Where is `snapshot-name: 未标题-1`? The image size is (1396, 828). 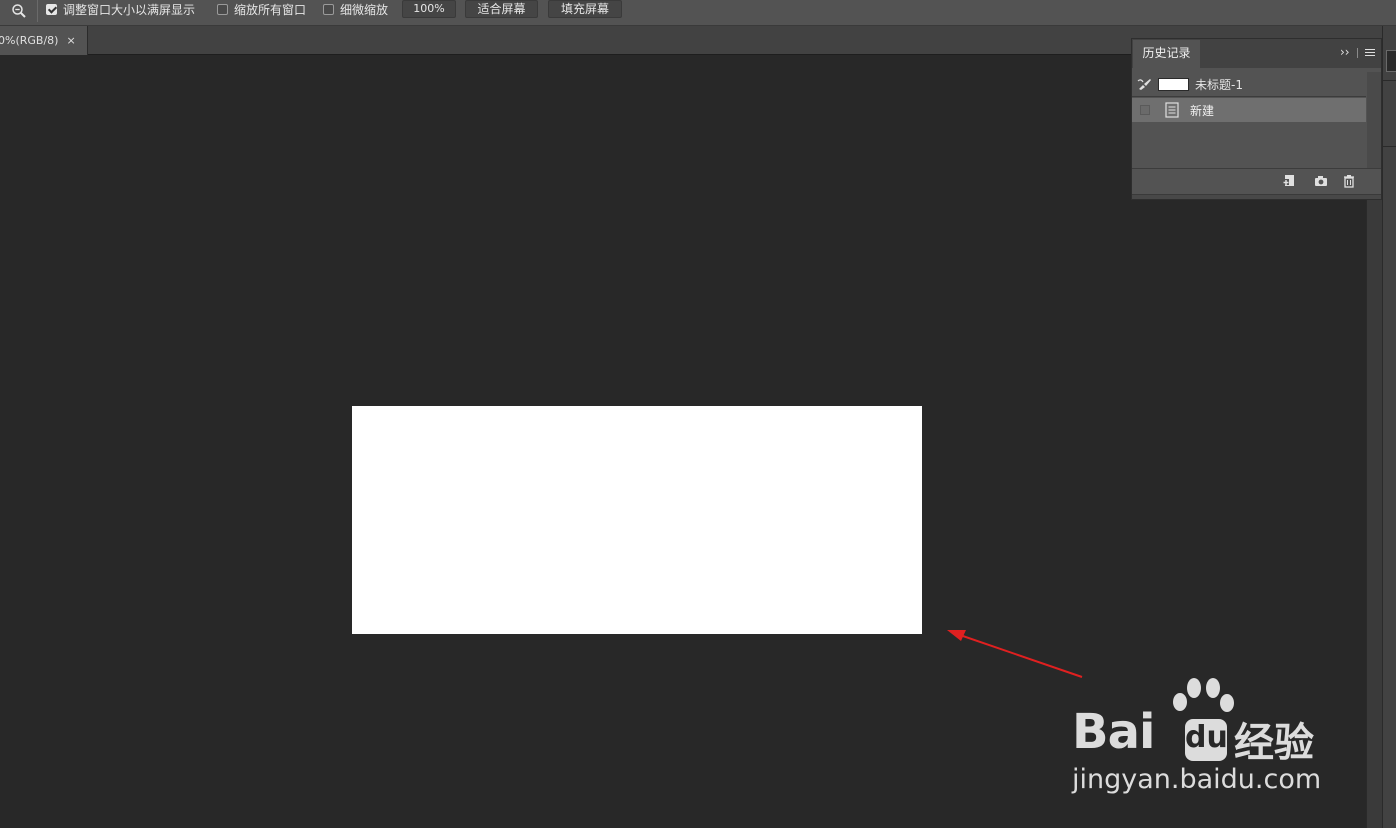
snapshot-name: 未标题-1 is located at coordinates (1219, 85).